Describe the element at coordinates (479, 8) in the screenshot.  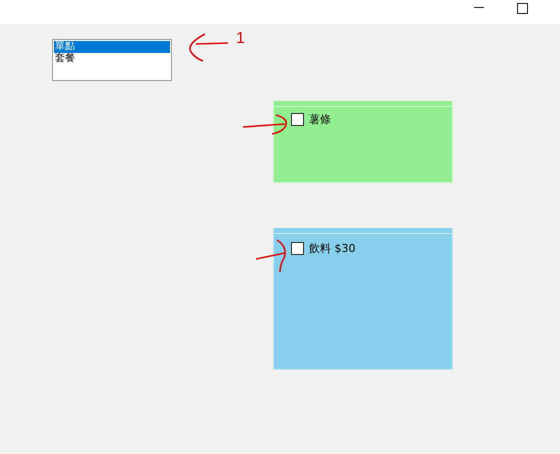
I see `minimize-icon` at that location.